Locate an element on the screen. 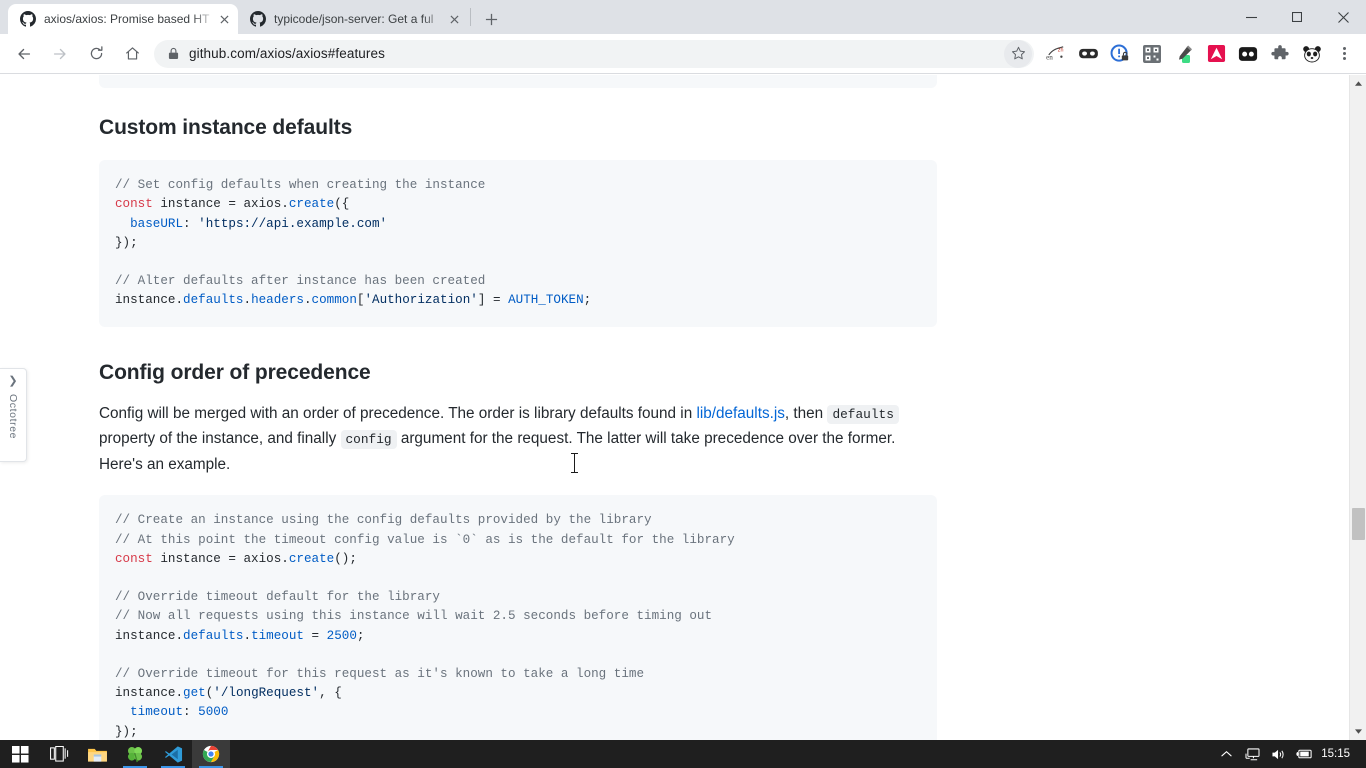  scroll-up-arrow-icon is located at coordinates (1358, 83).